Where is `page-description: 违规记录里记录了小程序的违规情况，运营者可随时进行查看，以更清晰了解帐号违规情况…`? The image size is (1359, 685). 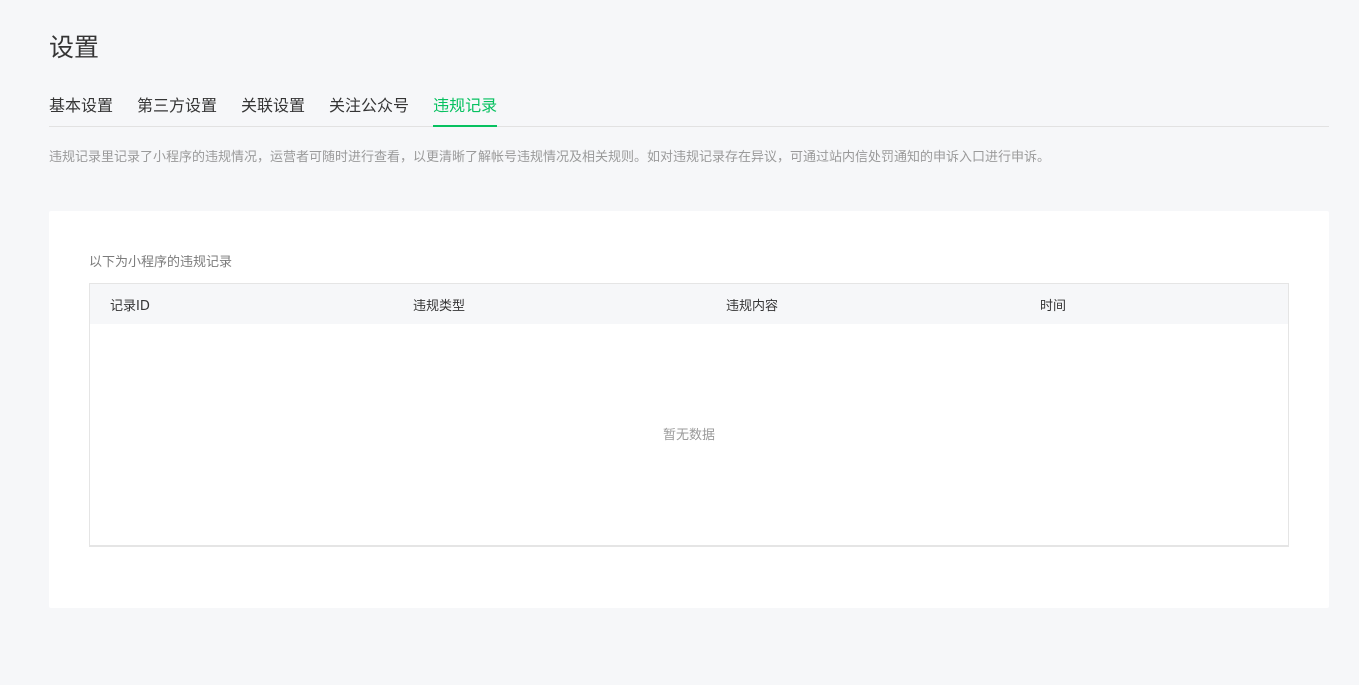
page-description: 违规记录里记录了小程序的违规情况，运营者可随时进行查看，以更清晰了解帐号违规情况… is located at coordinates (550, 157).